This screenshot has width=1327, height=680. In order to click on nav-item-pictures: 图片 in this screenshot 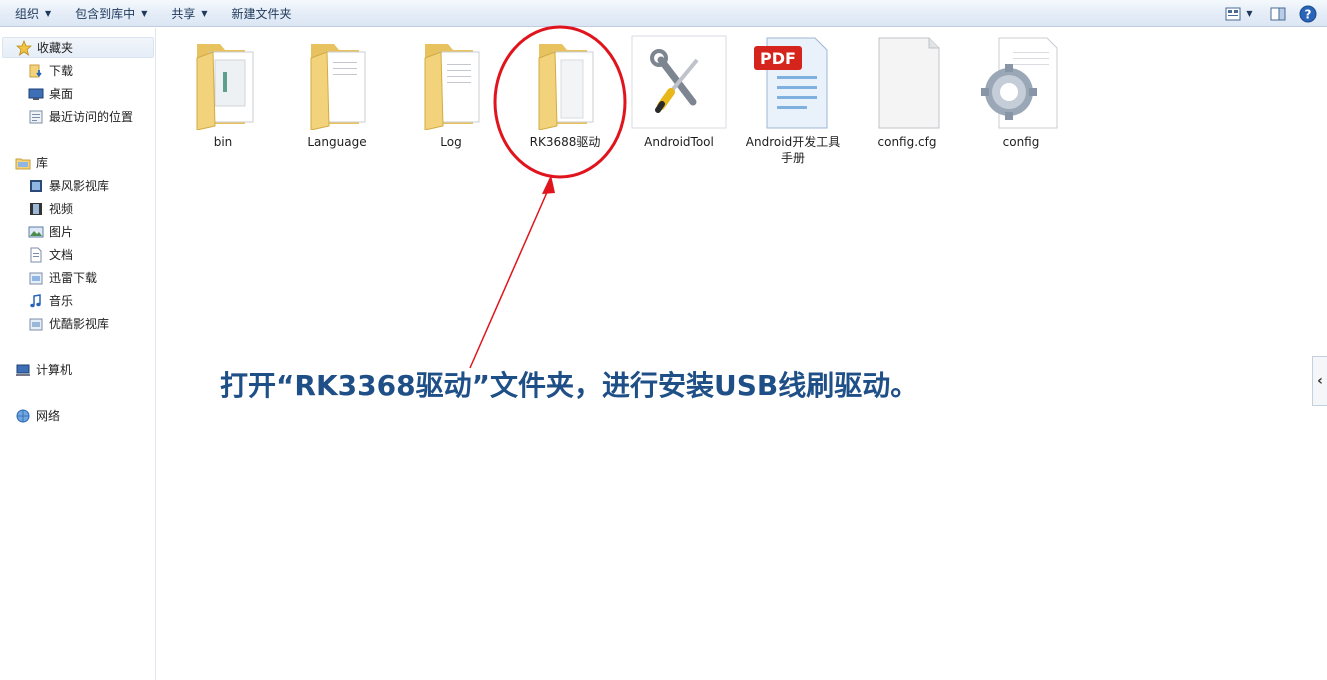, I will do `click(50, 231)`.